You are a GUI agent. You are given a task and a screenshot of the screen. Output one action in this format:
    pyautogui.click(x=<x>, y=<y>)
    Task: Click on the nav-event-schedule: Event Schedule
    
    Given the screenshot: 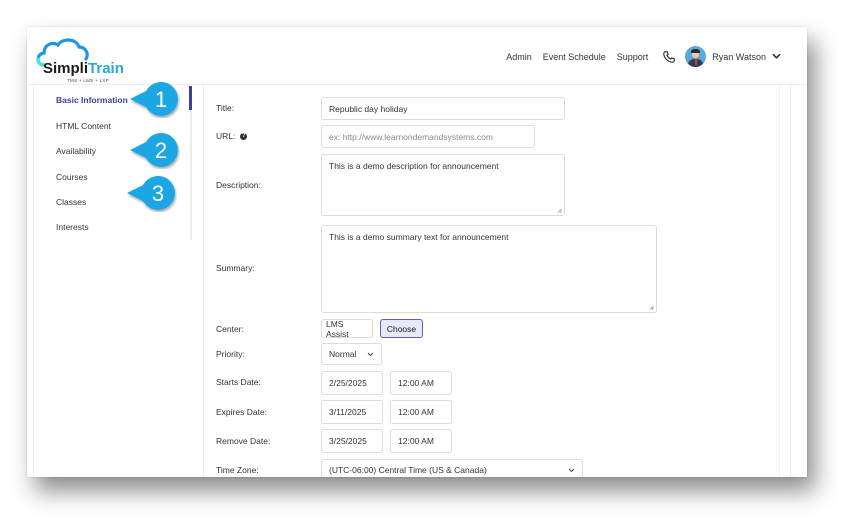 What is the action you would take?
    pyautogui.click(x=574, y=57)
    